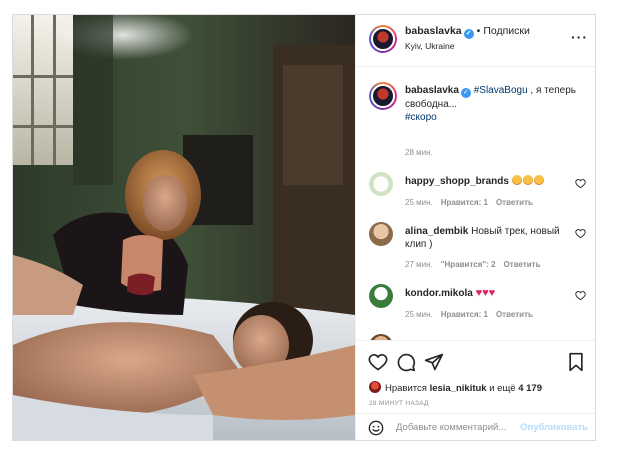 The image size is (620, 452). What do you see at coordinates (406, 388) in the screenshot?
I see `likes-prefix: Нравится` at bounding box center [406, 388].